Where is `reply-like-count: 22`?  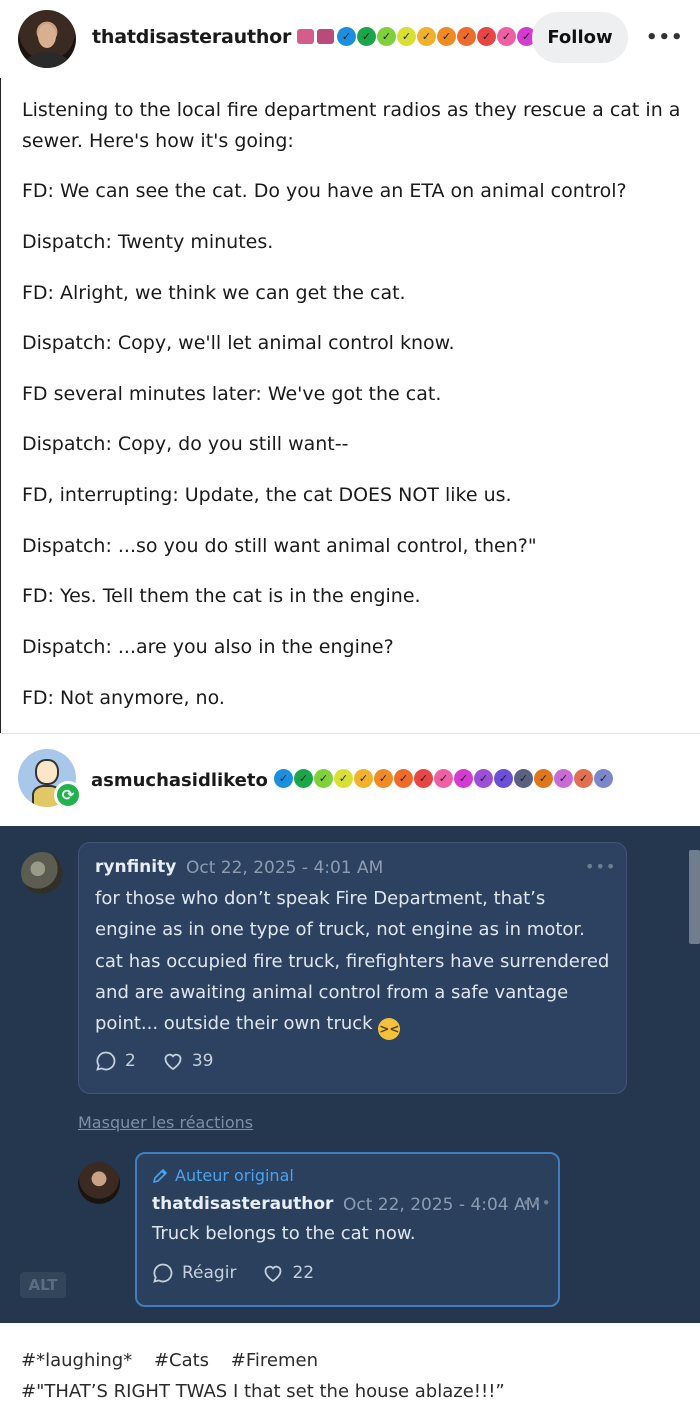 reply-like-count: 22 is located at coordinates (288, 1273).